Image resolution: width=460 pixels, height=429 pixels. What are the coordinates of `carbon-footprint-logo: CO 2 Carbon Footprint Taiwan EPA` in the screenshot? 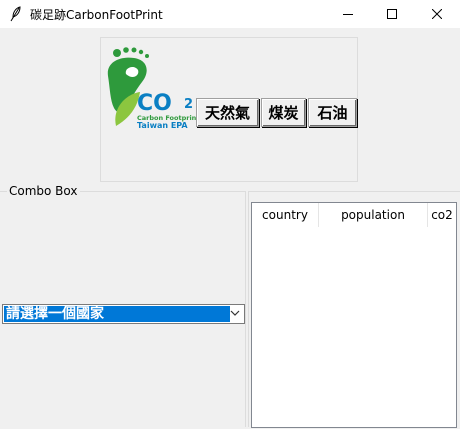 It's located at (151, 88).